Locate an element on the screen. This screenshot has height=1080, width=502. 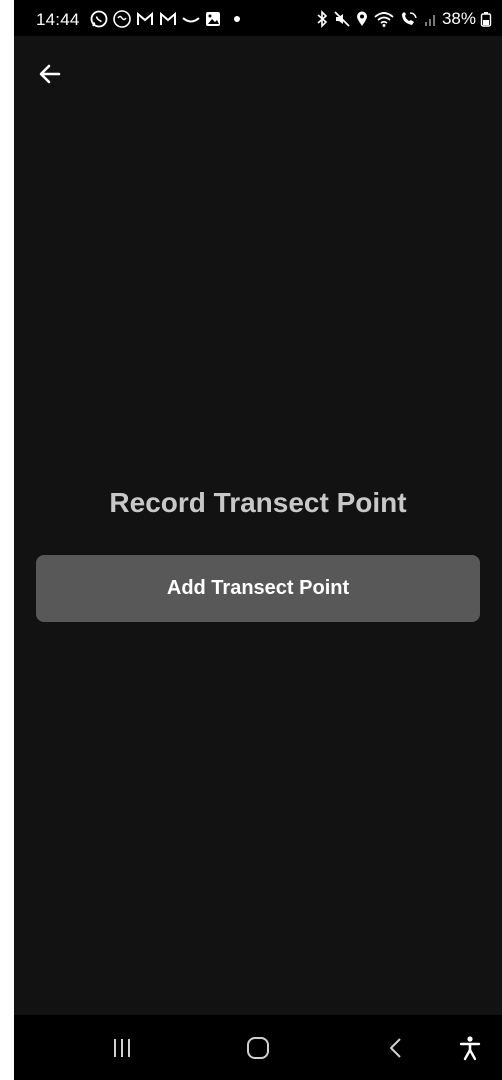
home-button is located at coordinates (258, 1048).